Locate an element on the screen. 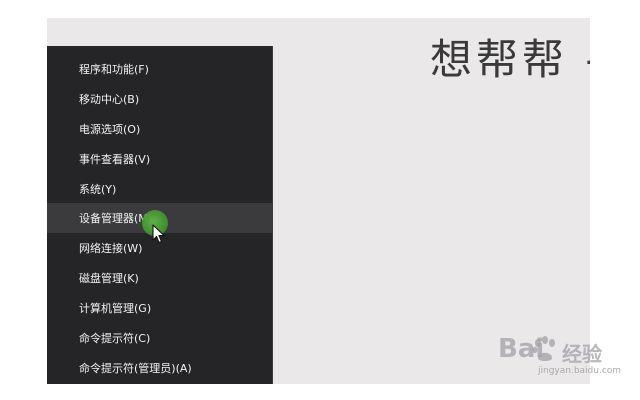 Image resolution: width=640 pixels, height=400 pixels. menu-item-label: 程序和功能(F) is located at coordinates (114, 69).